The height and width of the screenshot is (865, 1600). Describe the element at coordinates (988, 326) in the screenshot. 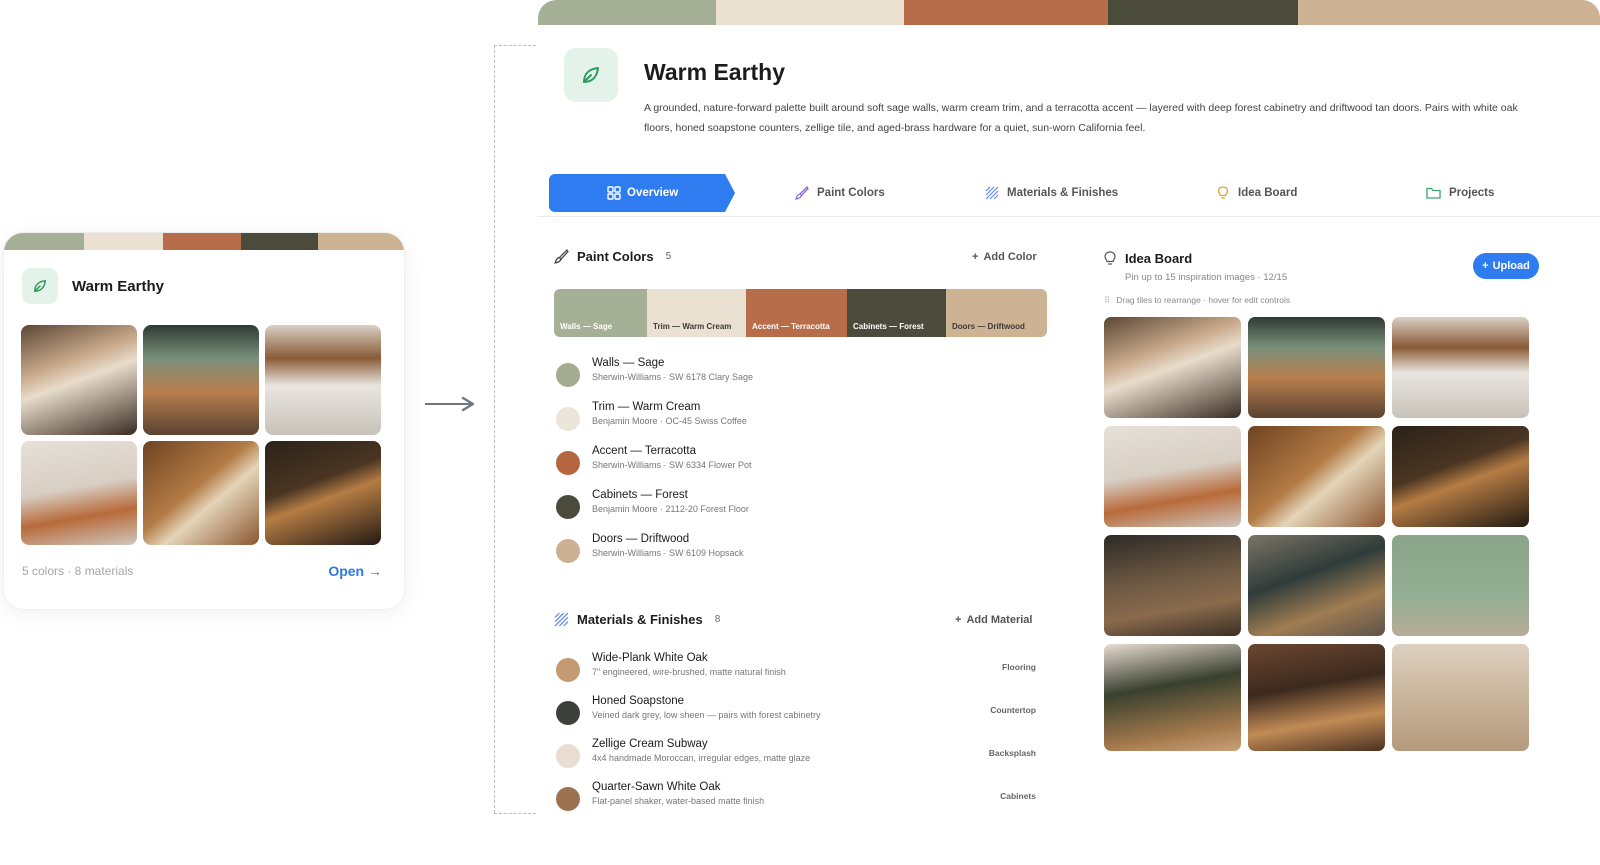

I see `swatch-label: Doors — Driftwood` at that location.